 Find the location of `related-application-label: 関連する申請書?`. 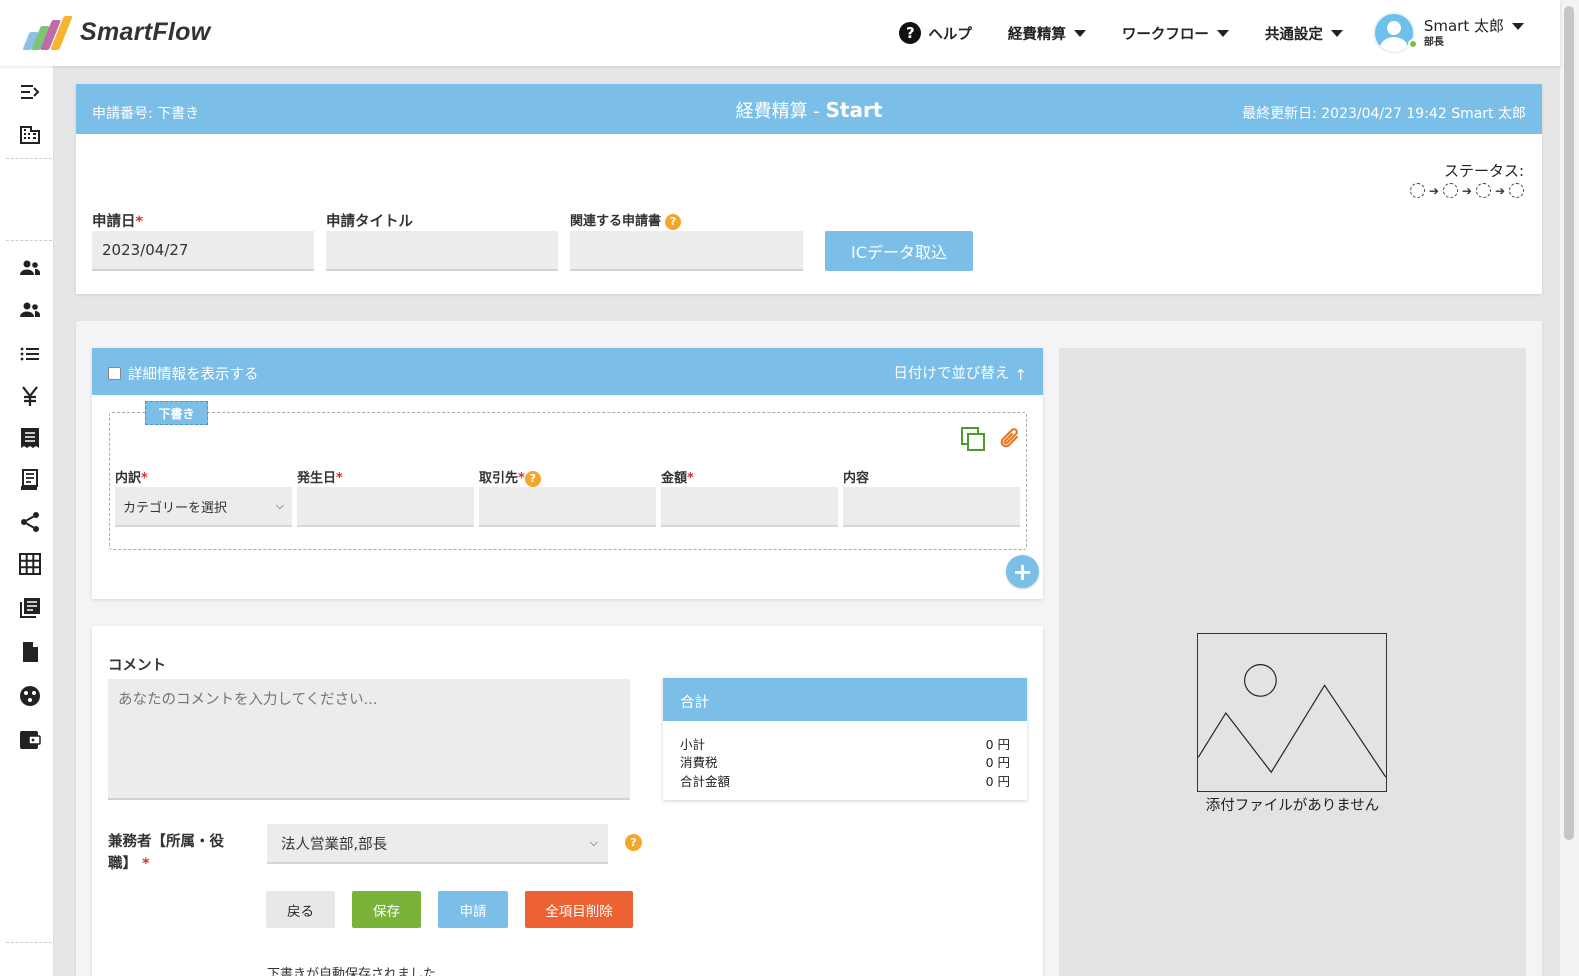

related-application-label: 関連する申請書? is located at coordinates (626, 220).